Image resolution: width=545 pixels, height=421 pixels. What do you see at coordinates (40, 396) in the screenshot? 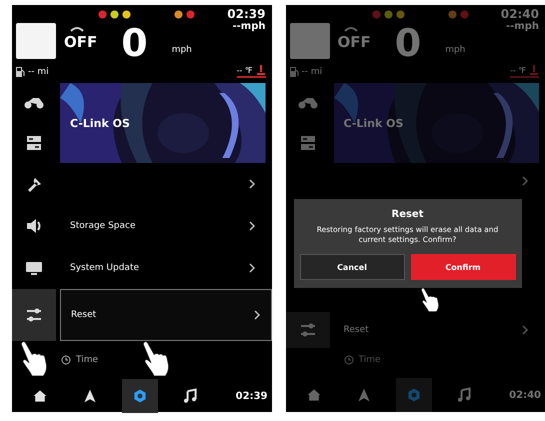
I see `home-icon` at bounding box center [40, 396].